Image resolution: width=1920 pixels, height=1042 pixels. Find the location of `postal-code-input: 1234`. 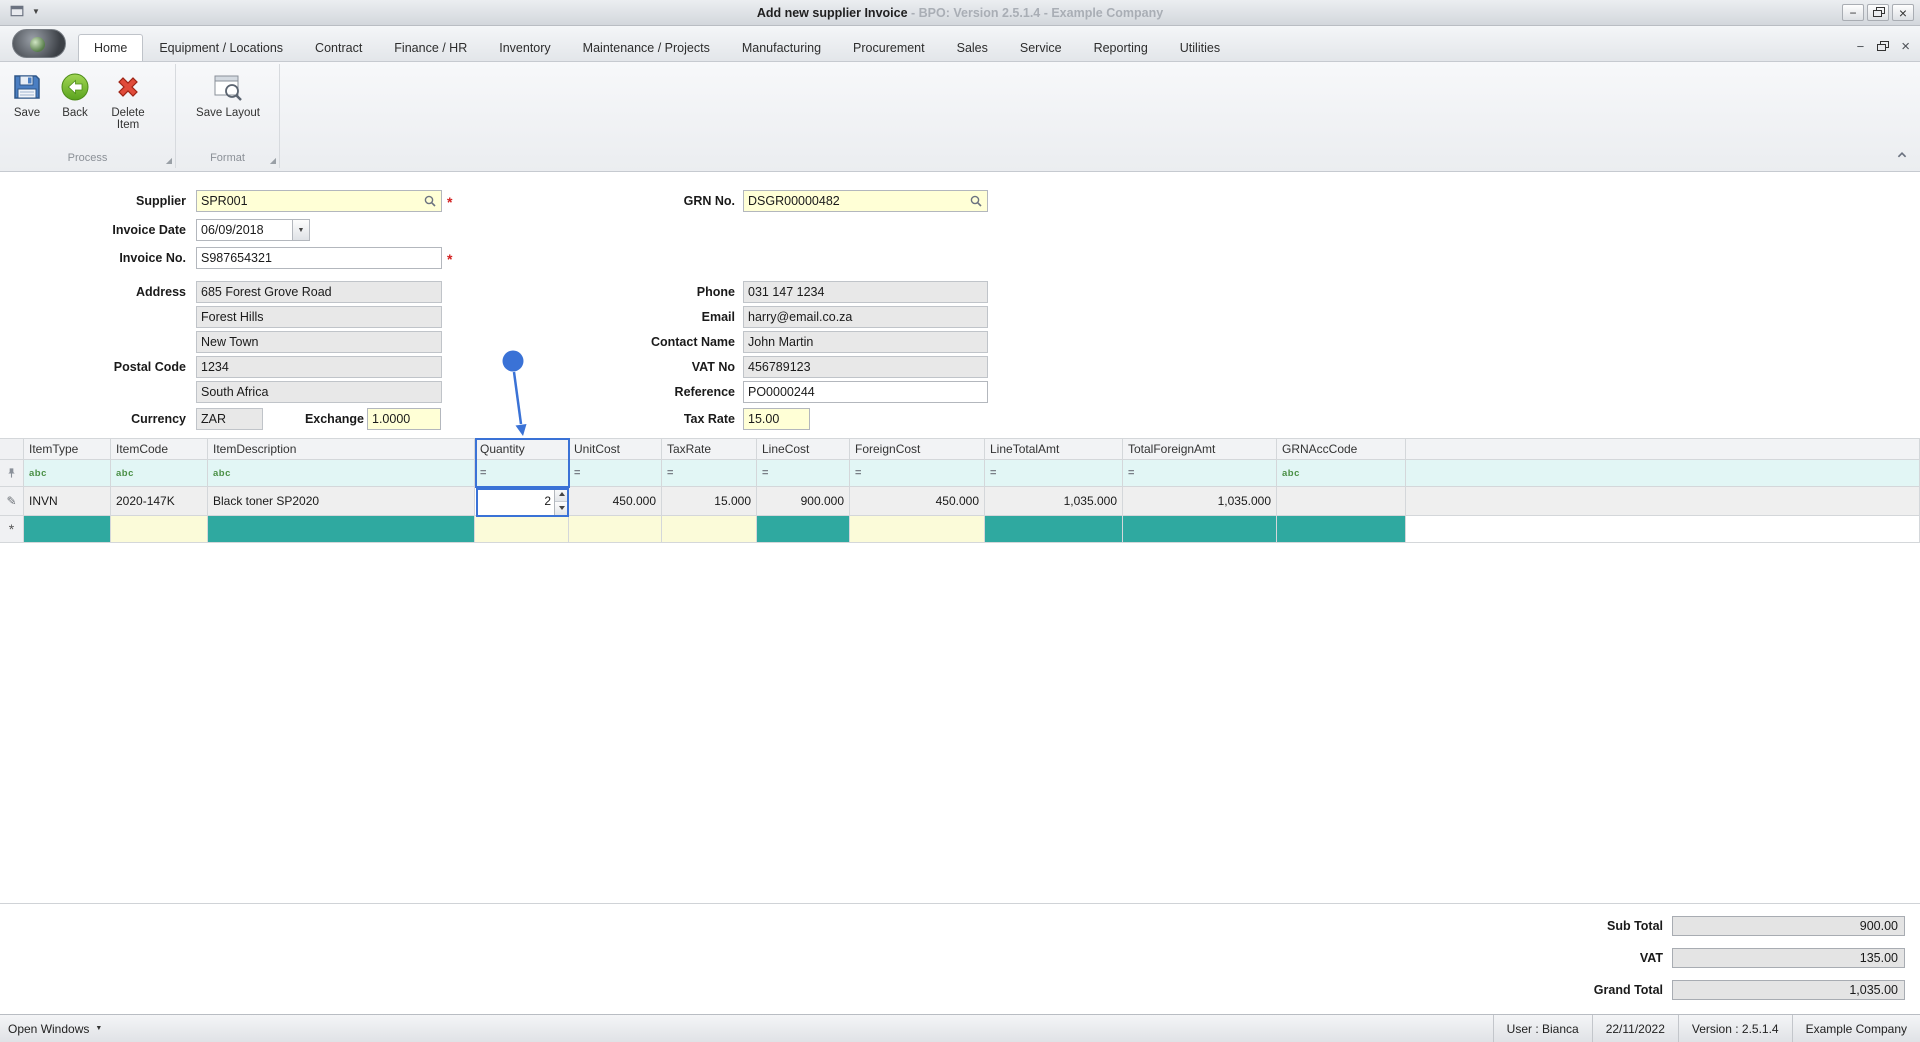

postal-code-input: 1234 is located at coordinates (319, 367).